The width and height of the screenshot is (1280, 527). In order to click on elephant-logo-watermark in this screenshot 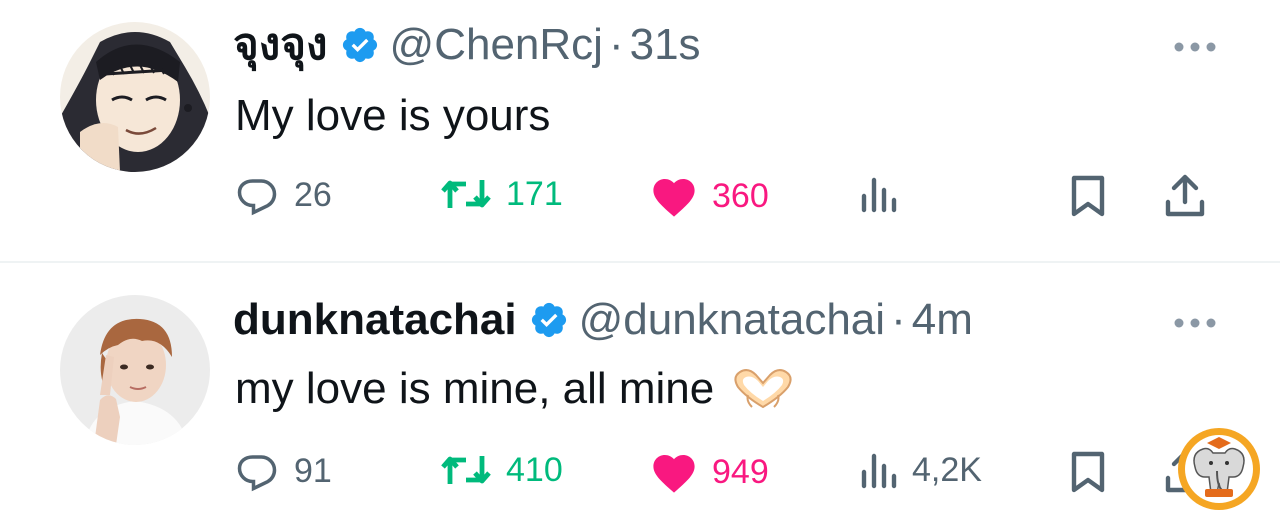, I will do `click(1219, 469)`.